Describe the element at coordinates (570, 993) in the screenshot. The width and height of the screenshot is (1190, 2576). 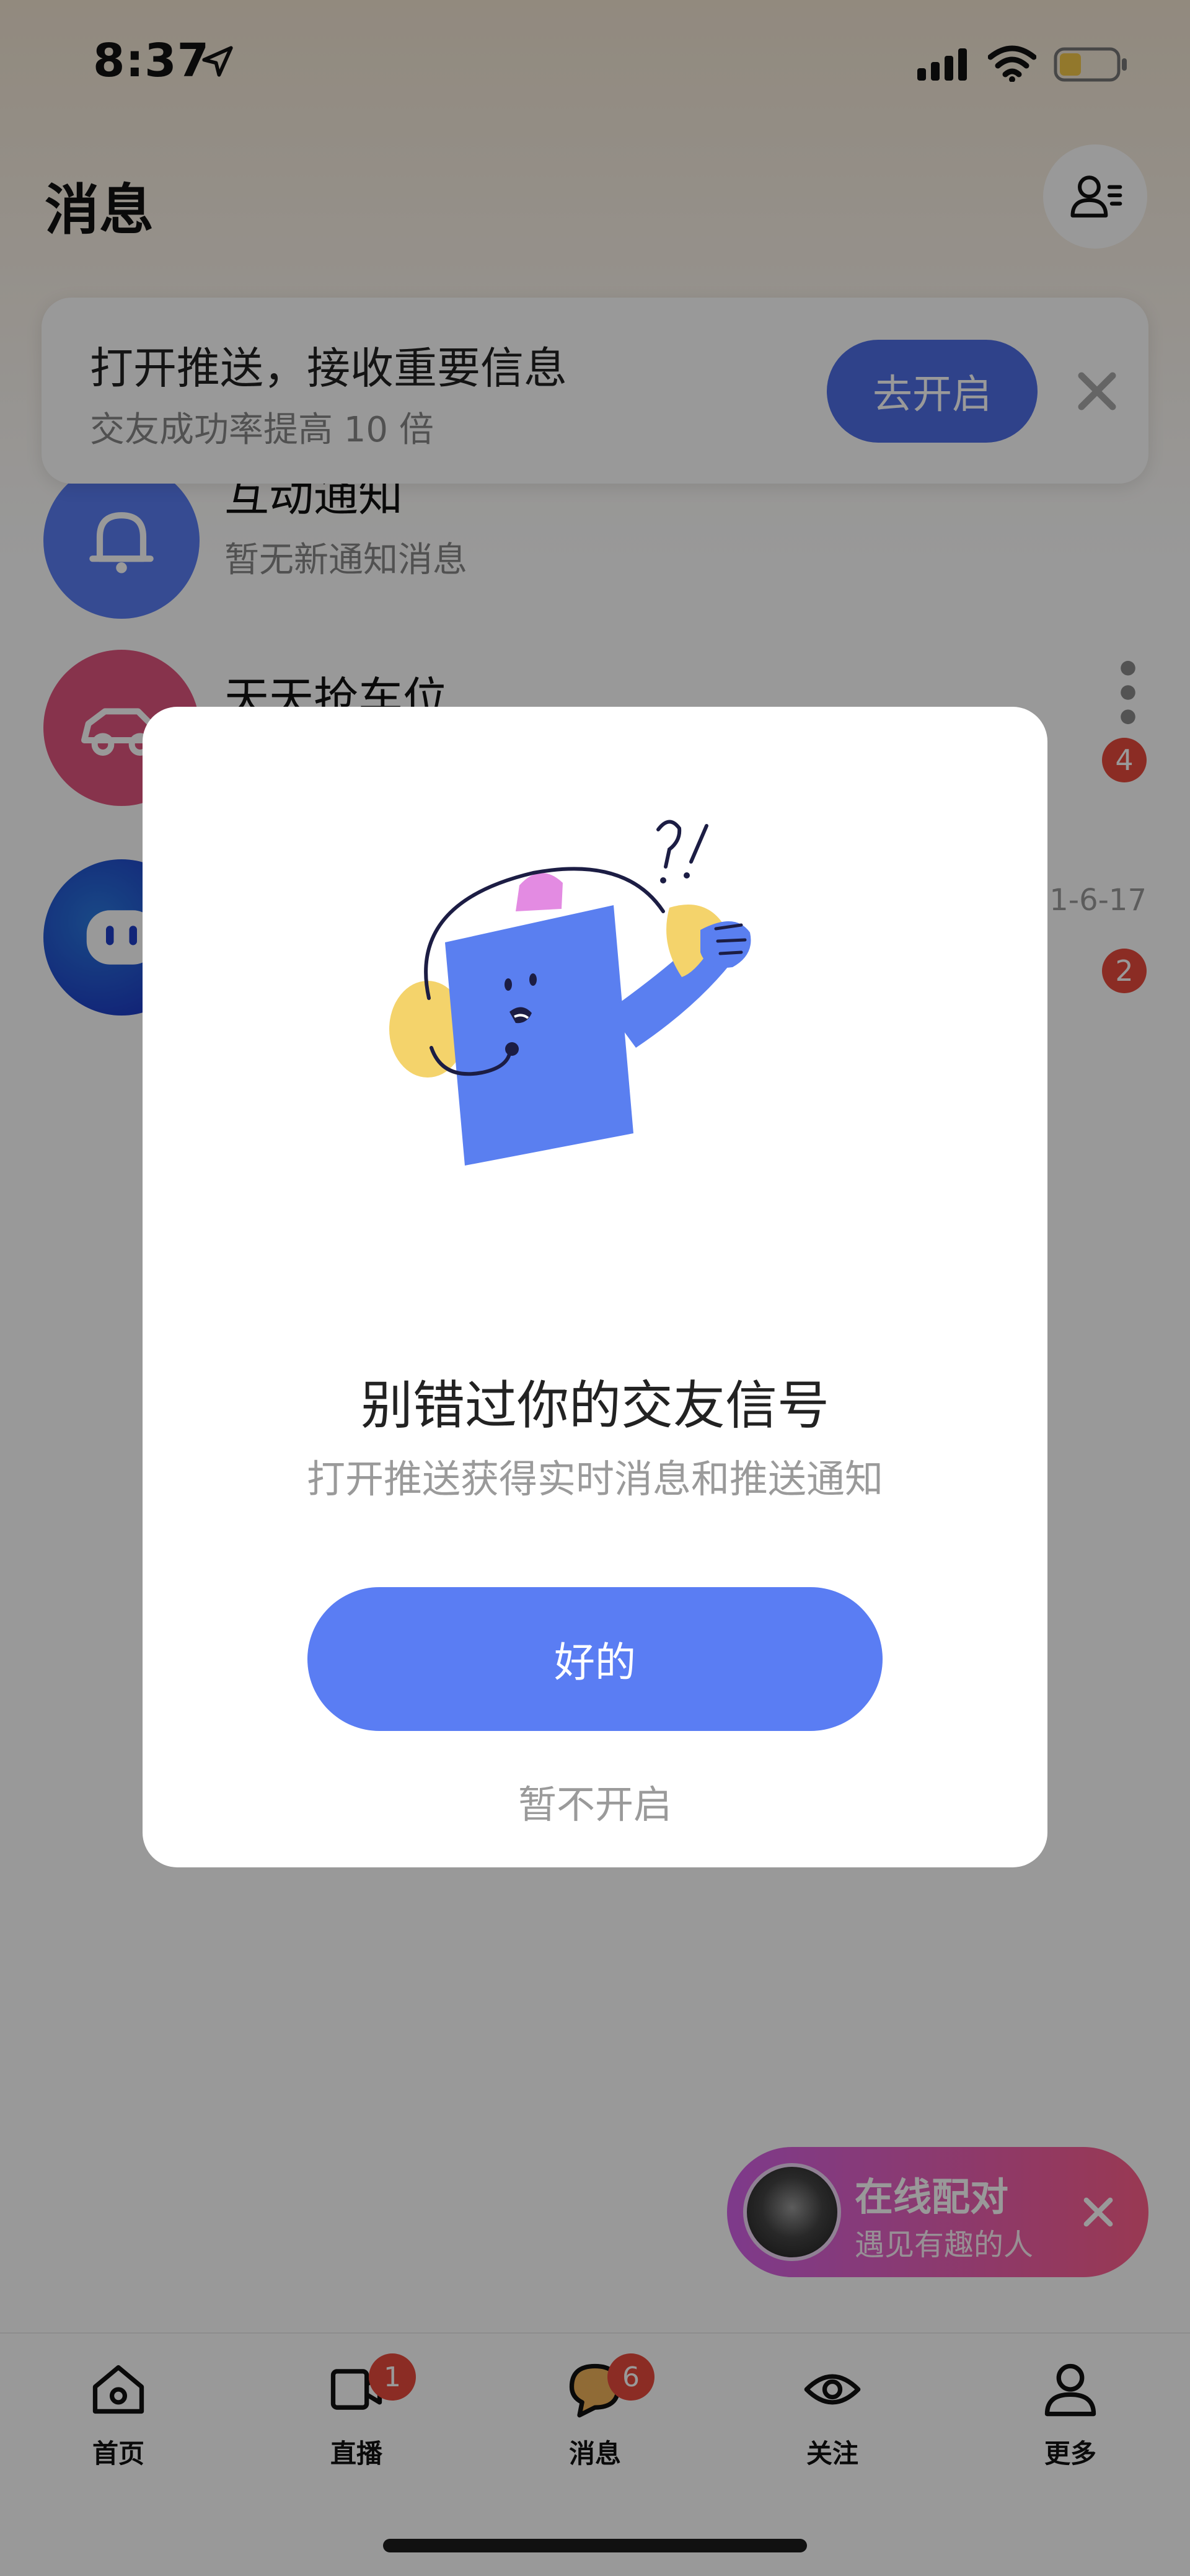
I see `confused-character-illustration` at that location.